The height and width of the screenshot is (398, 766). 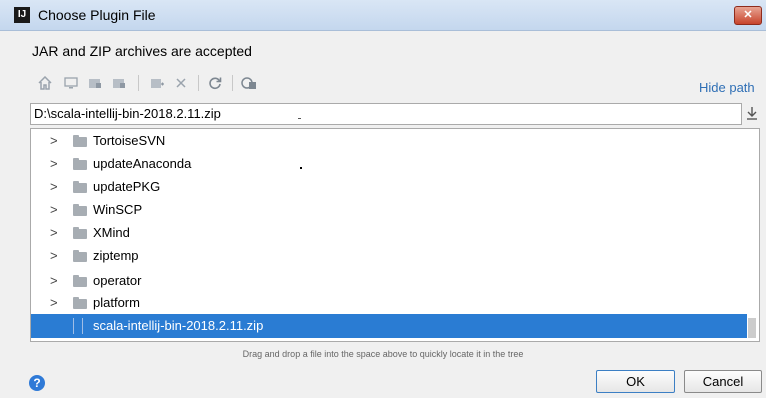 I want to click on path-input: D:\scala-intellij-bin-2018.2.11.zip, so click(x=386, y=114).